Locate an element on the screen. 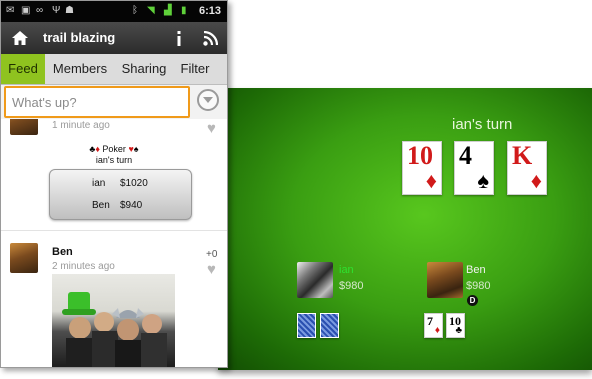  card-rank: 4 is located at coordinates (465, 155).